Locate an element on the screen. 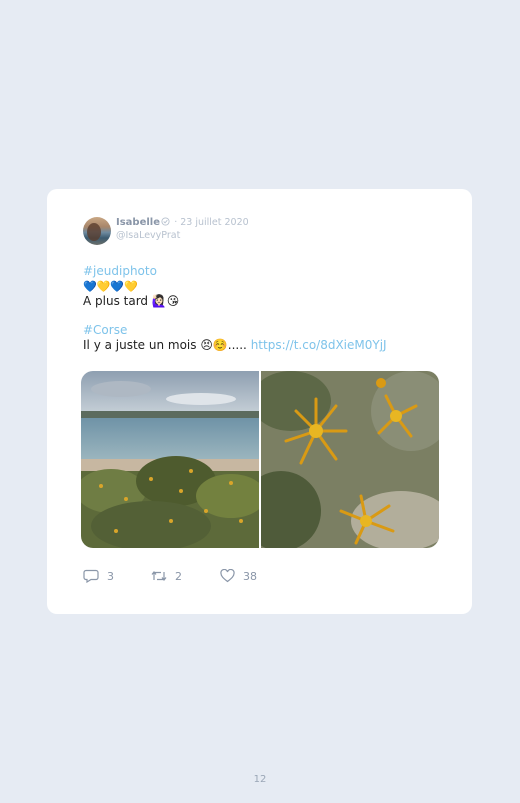 This screenshot has height=803, width=520. retweet-count: 2 is located at coordinates (178, 576).